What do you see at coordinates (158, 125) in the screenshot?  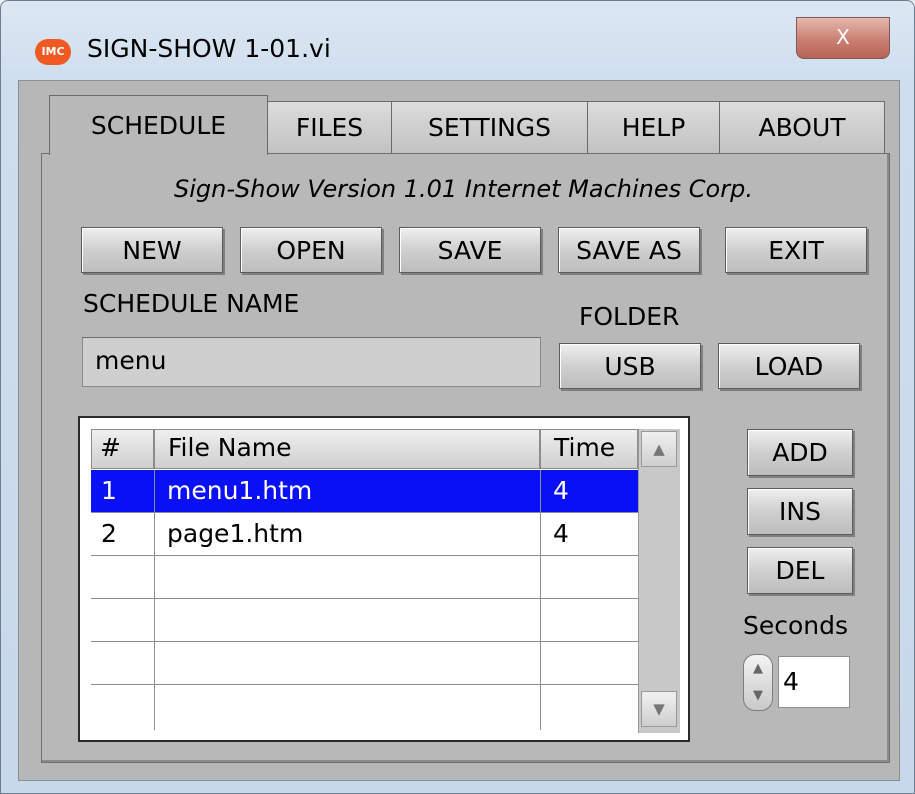 I see `tab-schedule: SCHEDULE` at bounding box center [158, 125].